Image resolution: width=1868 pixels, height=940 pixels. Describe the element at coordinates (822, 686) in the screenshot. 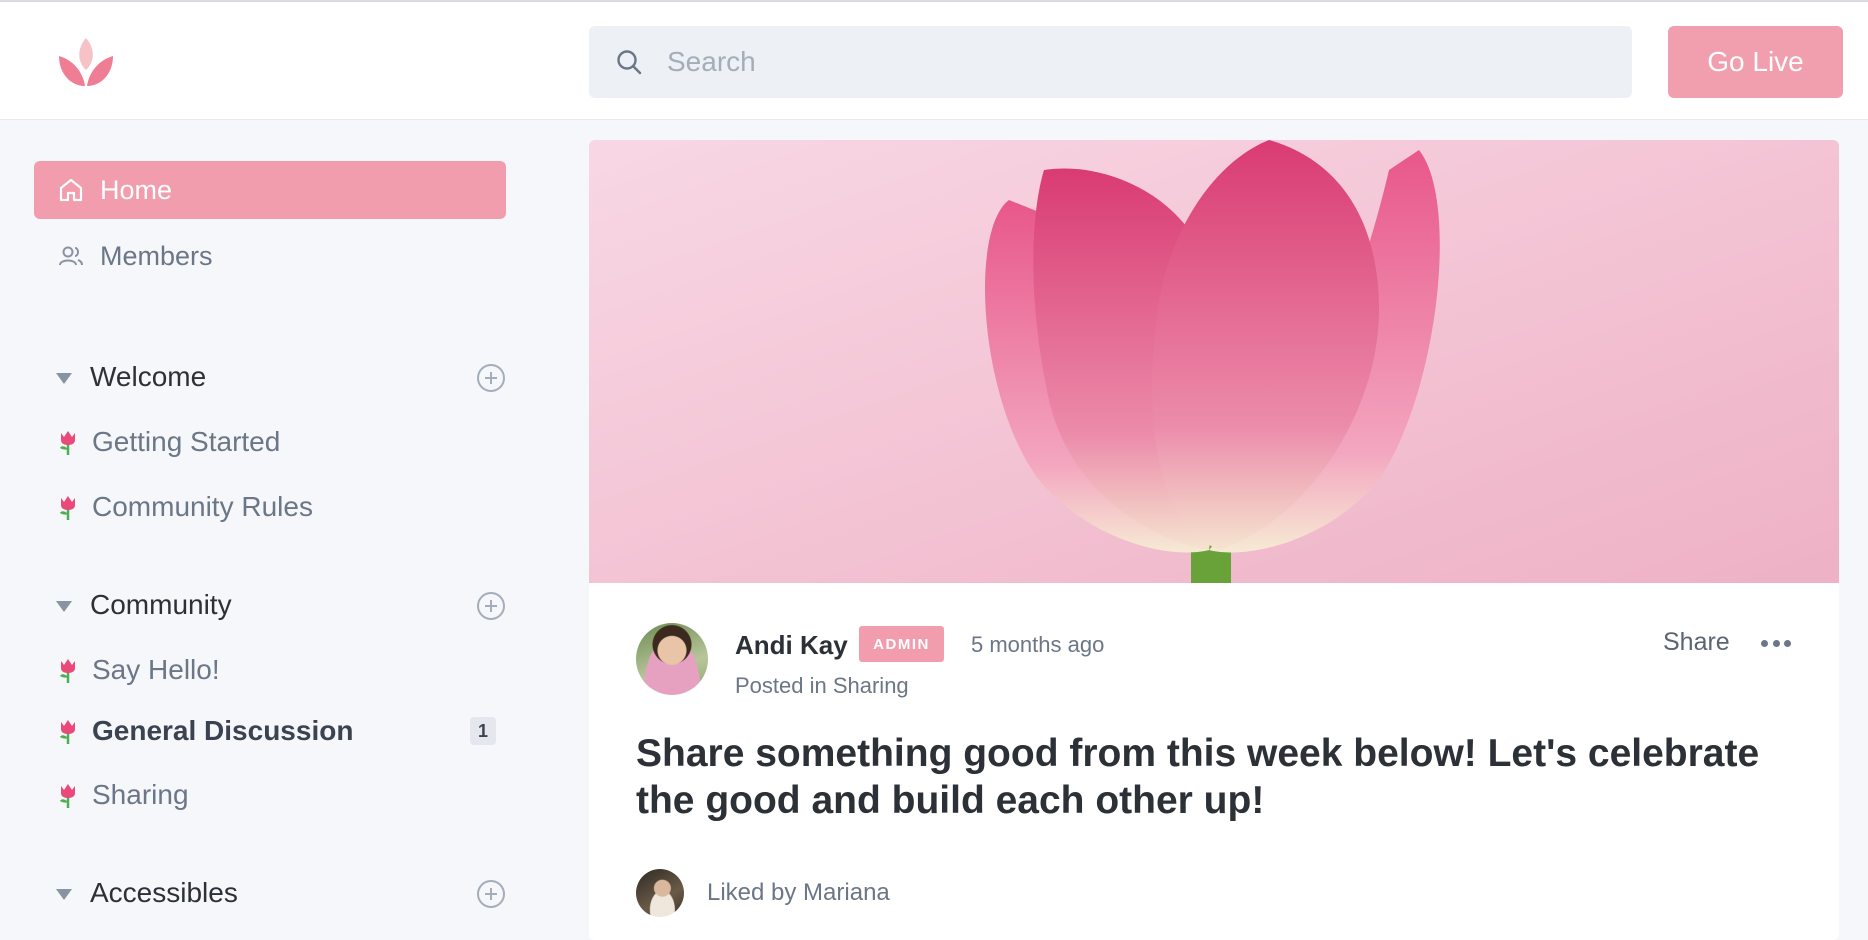

I see `posted-in-space-link: Posted in Sharing` at that location.